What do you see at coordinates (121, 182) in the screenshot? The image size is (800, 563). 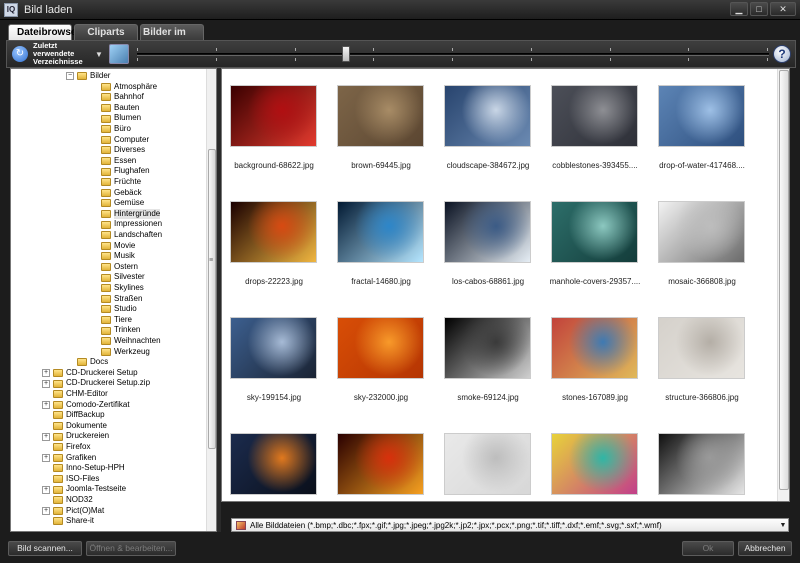 I see `tree-item: Früchte` at bounding box center [121, 182].